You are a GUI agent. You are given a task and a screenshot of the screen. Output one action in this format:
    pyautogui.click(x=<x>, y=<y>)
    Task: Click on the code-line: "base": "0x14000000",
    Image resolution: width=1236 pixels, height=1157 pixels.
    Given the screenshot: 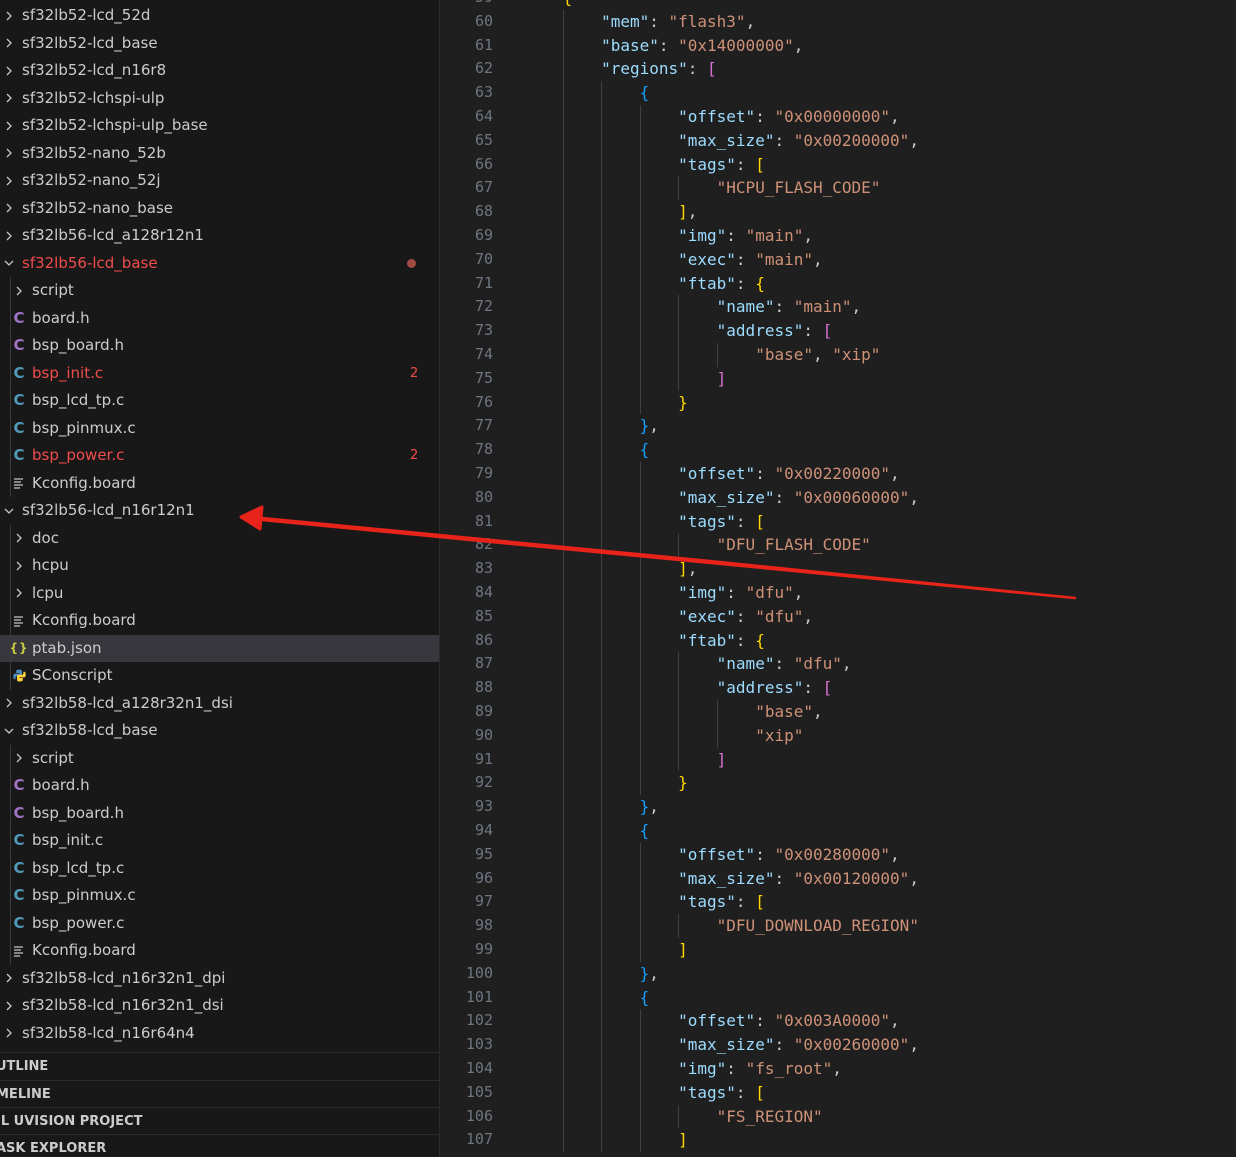 What is the action you would take?
    pyautogui.click(x=663, y=46)
    